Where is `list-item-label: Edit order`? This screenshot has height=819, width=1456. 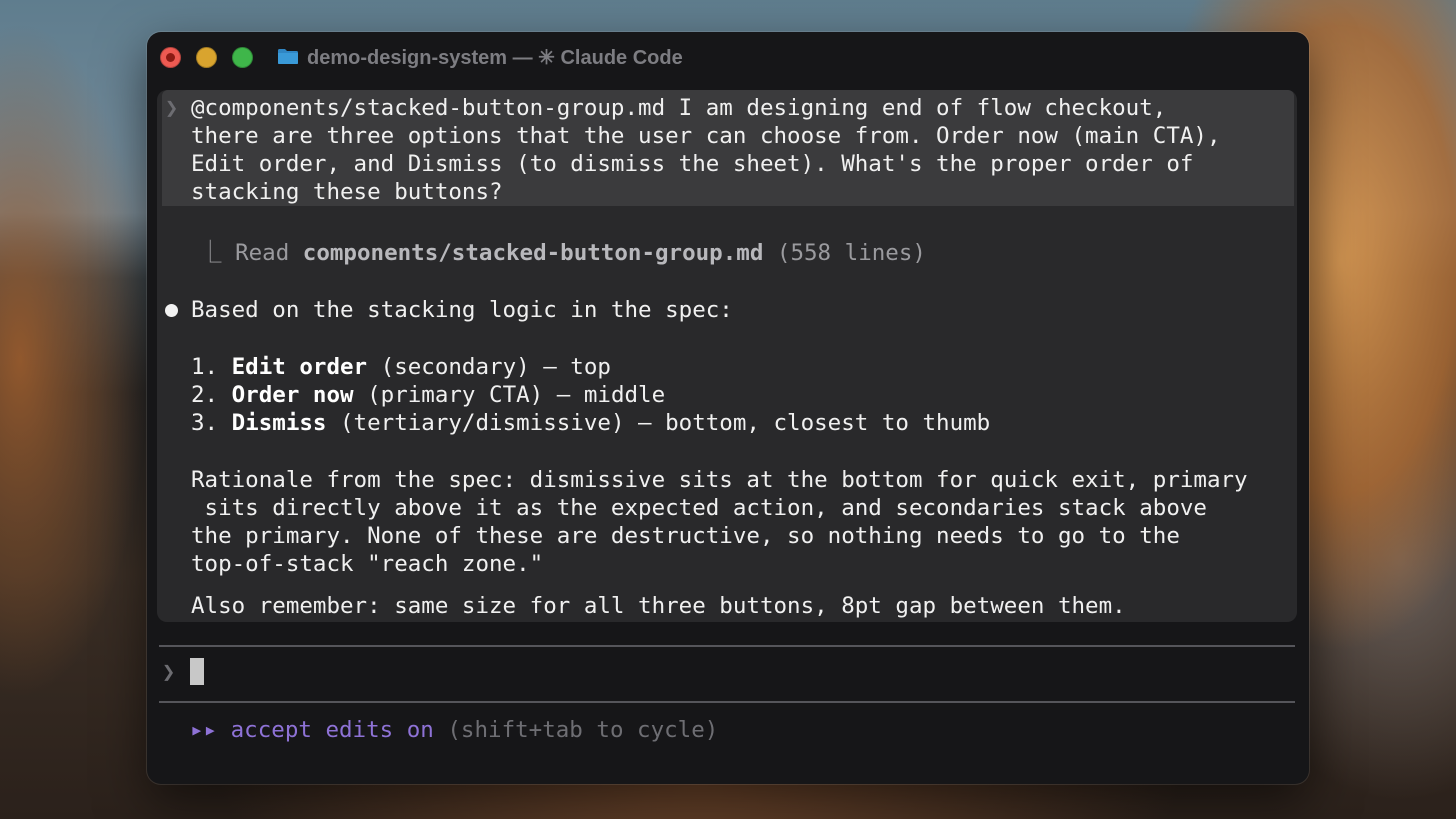
list-item-label: Edit order is located at coordinates (299, 367).